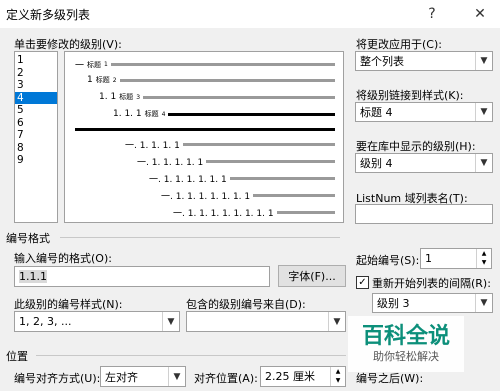  What do you see at coordinates (17, 356) in the screenshot?
I see `position-group-label: 位置` at bounding box center [17, 356].